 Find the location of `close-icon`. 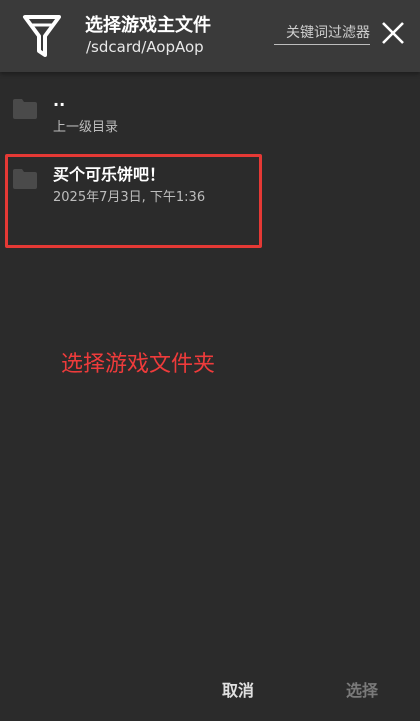

close-icon is located at coordinates (393, 33).